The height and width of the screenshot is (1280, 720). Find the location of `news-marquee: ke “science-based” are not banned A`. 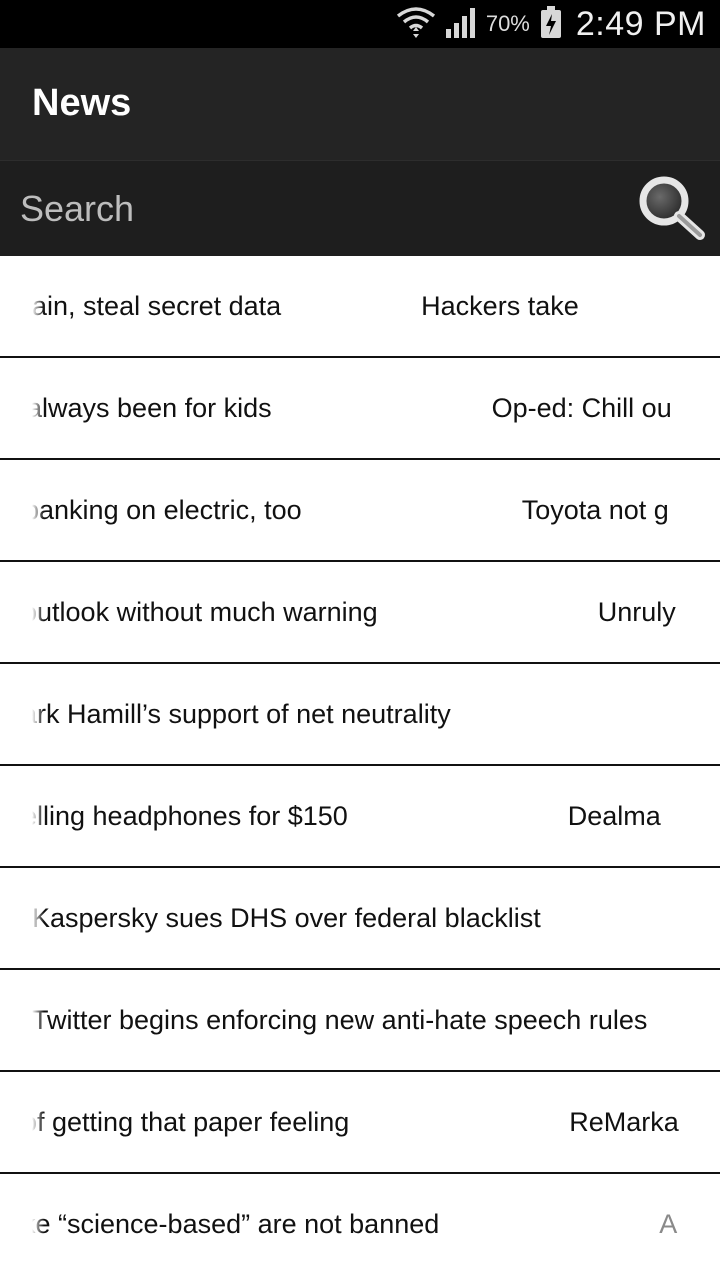

news-marquee: ke “science-based” are not banned A is located at coordinates (362, 1224).